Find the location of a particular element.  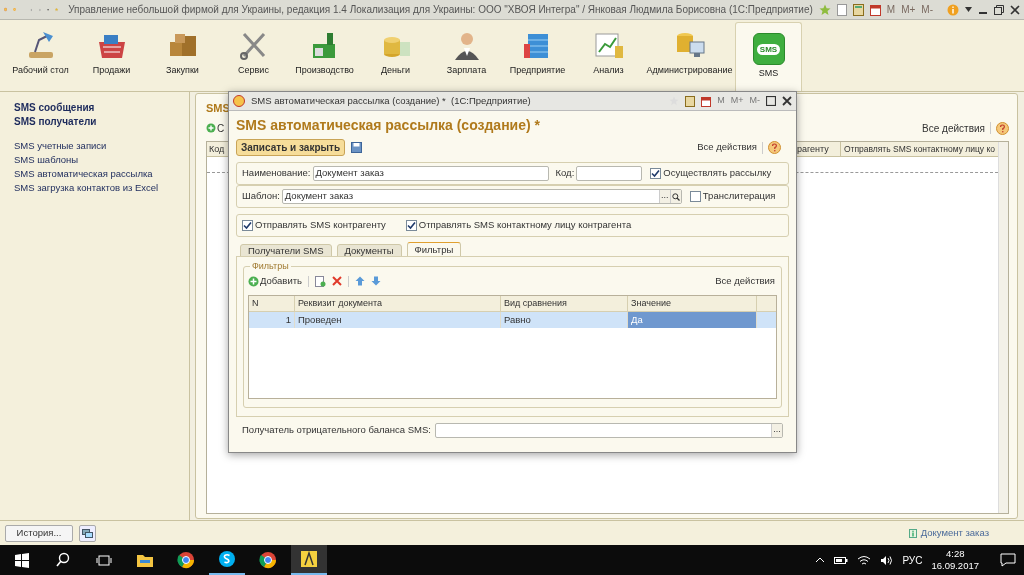

volume-icon is located at coordinates (887, 560).